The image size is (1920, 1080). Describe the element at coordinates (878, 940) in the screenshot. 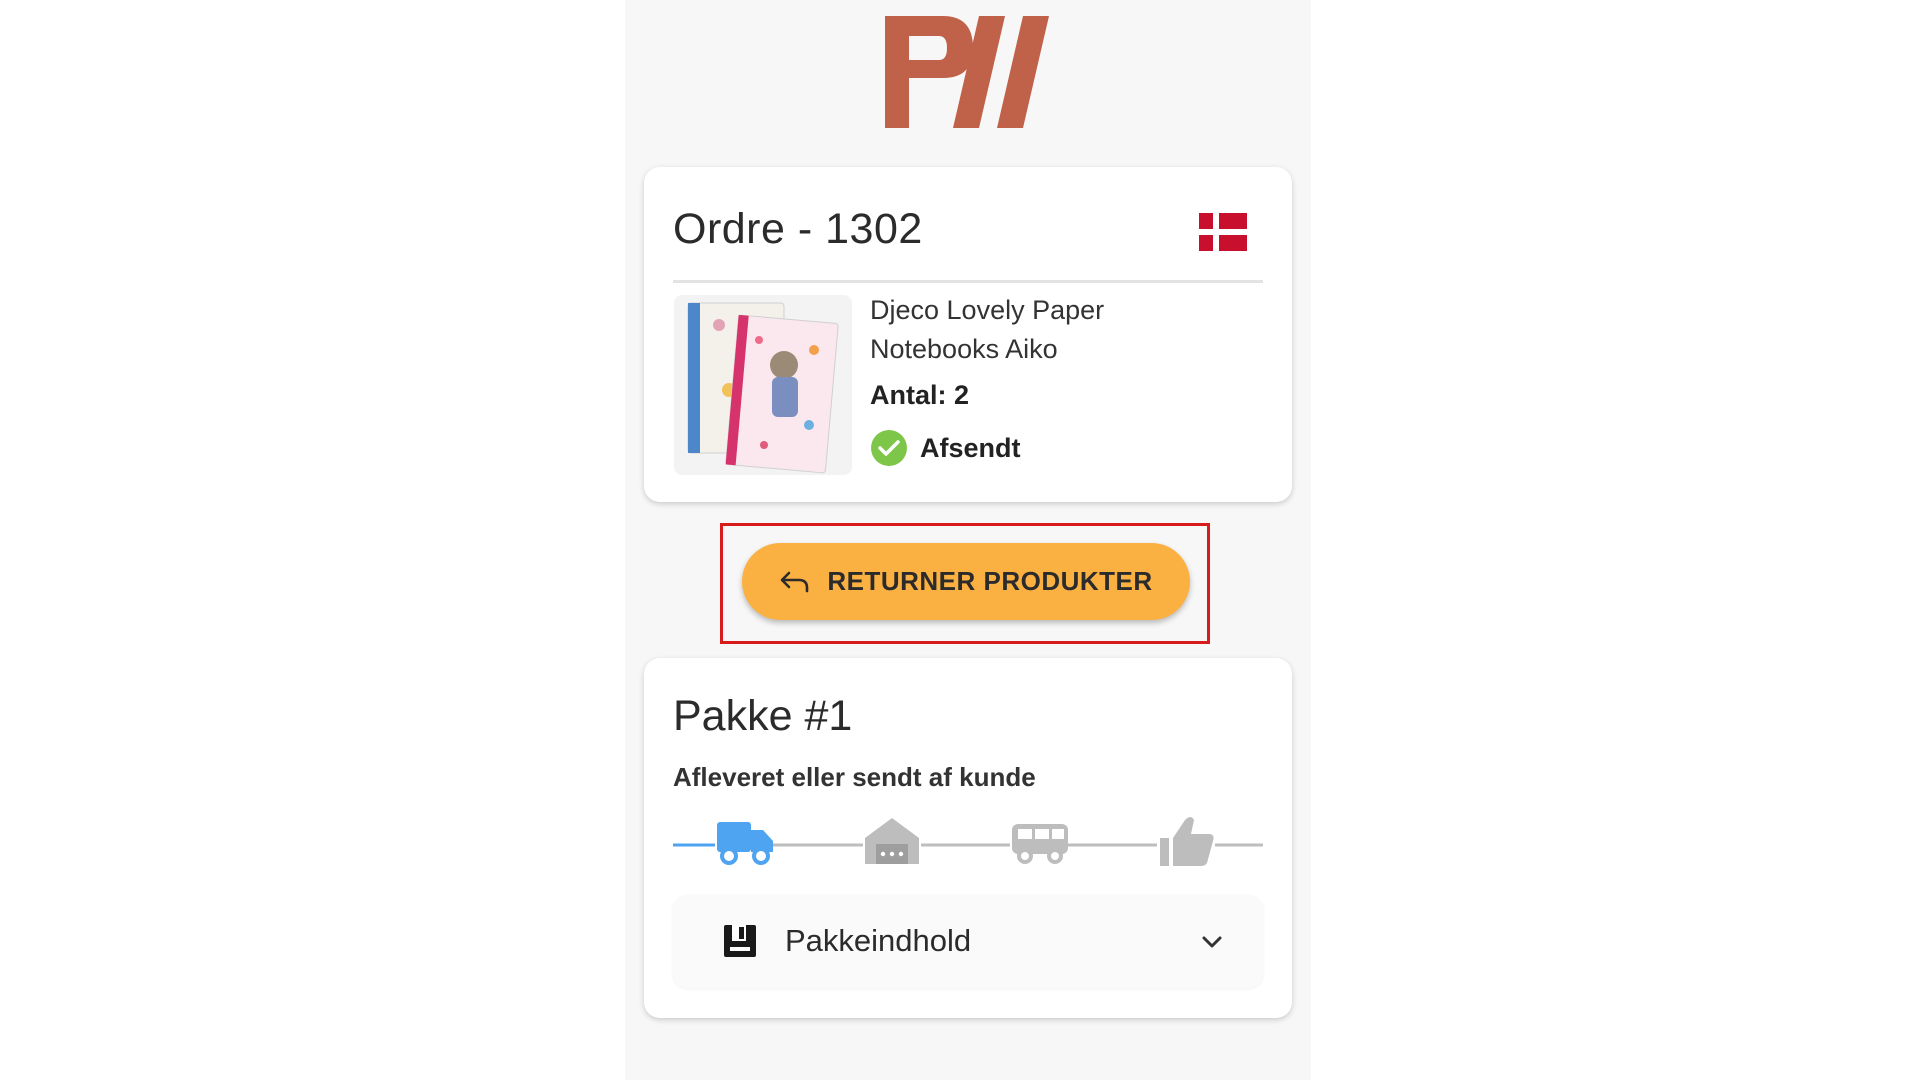

I see `package-contents-label: Pakkeindhold` at that location.